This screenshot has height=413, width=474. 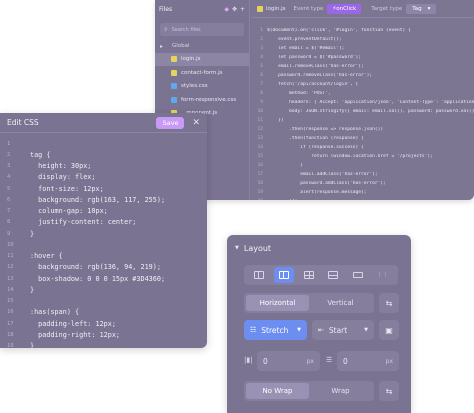 I want to click on close-icon: ✕, so click(x=196, y=123).